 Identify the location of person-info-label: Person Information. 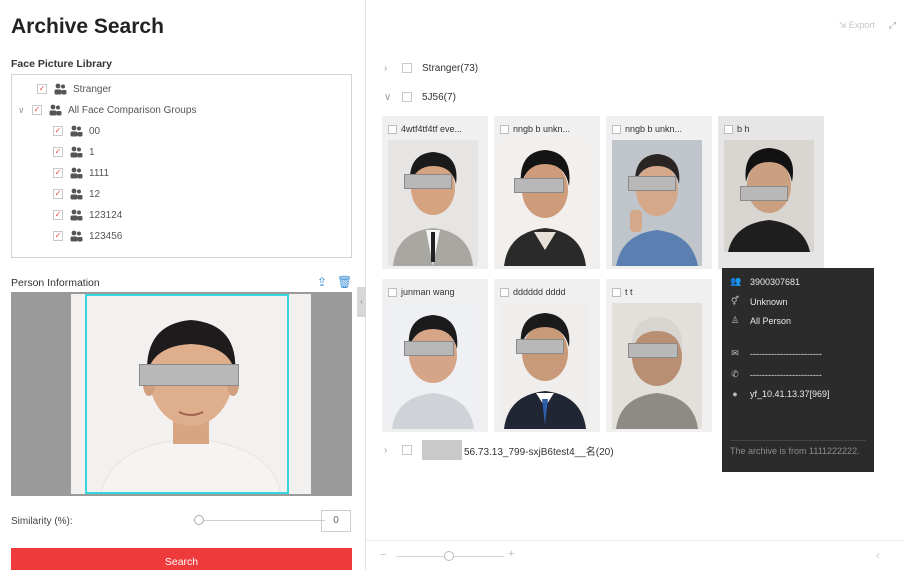
(55, 283).